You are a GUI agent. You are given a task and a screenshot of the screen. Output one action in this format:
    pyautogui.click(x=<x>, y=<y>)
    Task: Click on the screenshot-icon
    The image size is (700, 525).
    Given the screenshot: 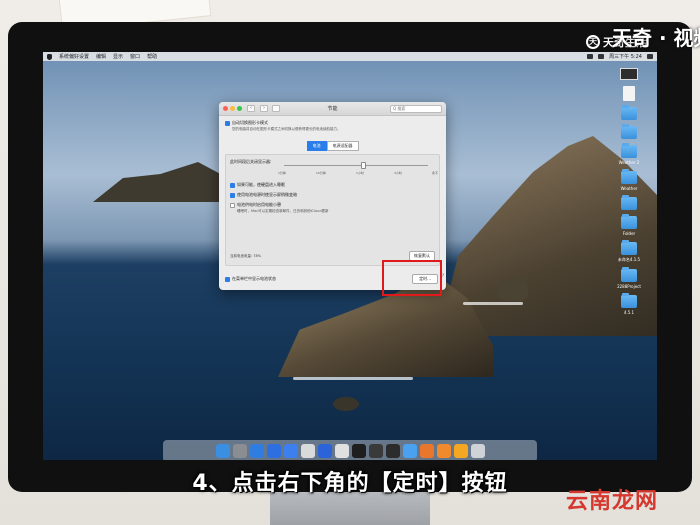 What is the action you would take?
    pyautogui.click(x=629, y=74)
    